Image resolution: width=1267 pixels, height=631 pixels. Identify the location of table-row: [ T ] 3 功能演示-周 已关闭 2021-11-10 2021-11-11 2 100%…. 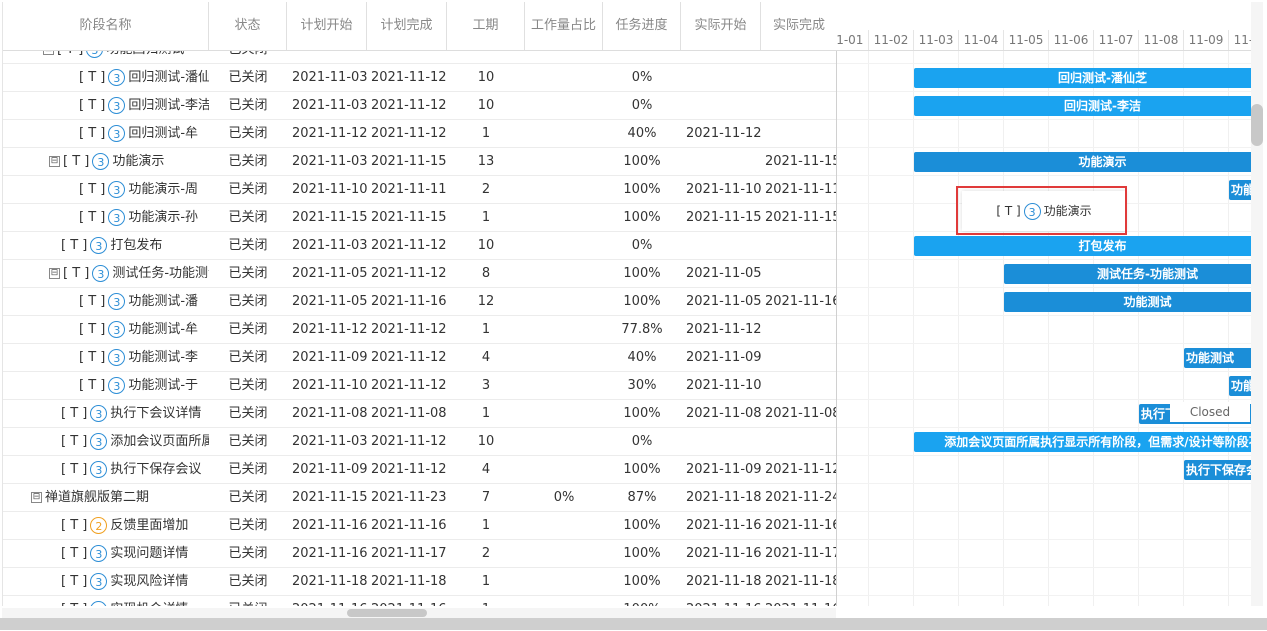
(420, 190).